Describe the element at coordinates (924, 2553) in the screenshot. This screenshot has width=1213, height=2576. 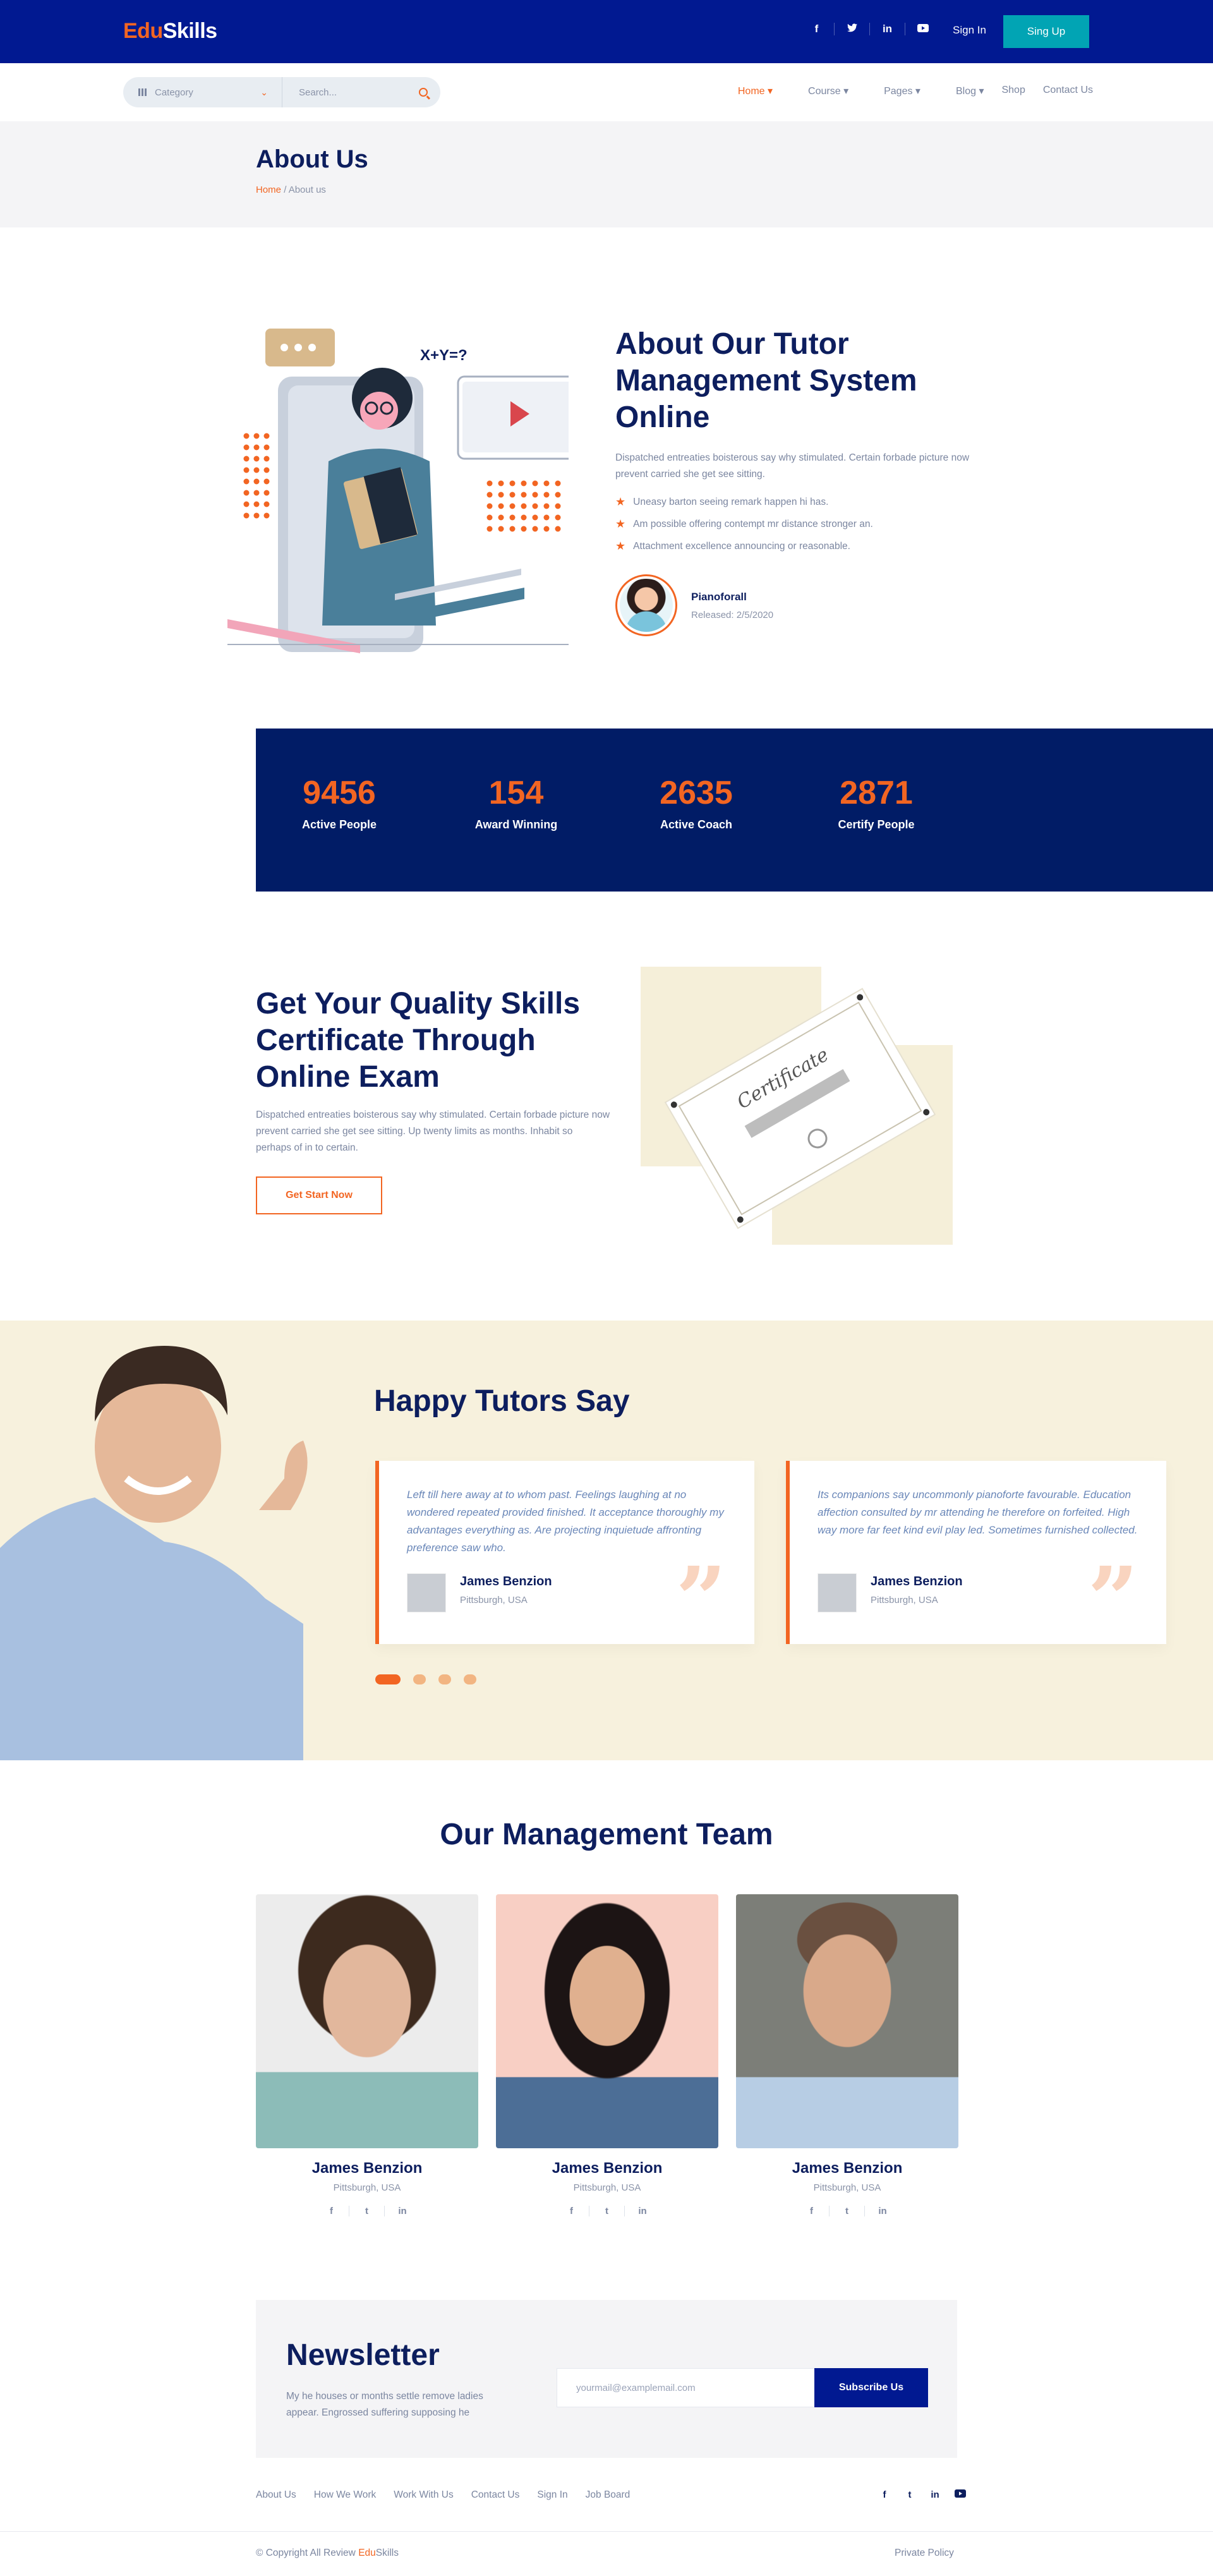
I see `privacy-link: Private Policy` at that location.